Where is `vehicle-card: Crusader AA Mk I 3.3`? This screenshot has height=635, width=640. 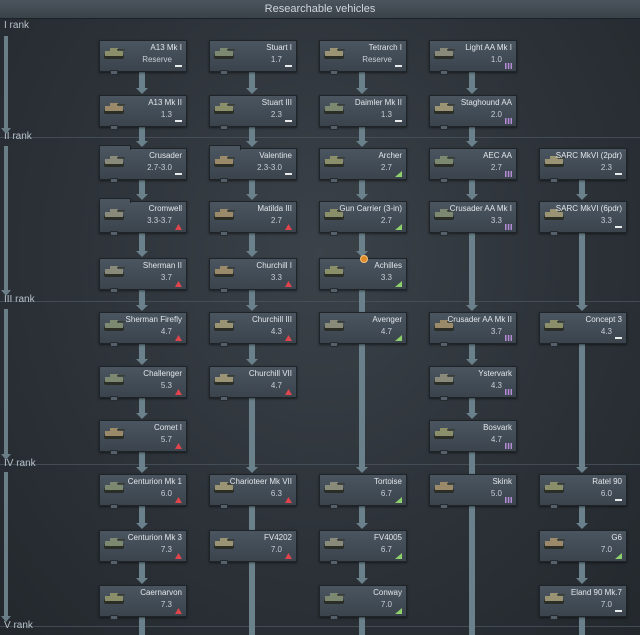 vehicle-card: Crusader AA Mk I 3.3 is located at coordinates (473, 218).